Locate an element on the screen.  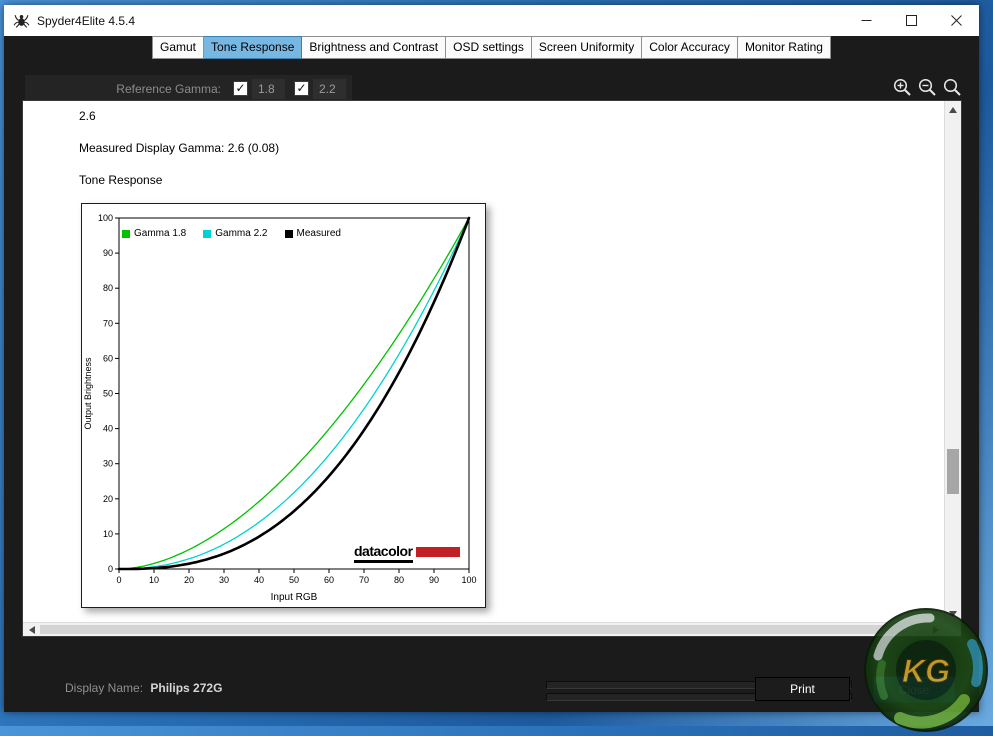
zoom-fit-button is located at coordinates (952, 87).